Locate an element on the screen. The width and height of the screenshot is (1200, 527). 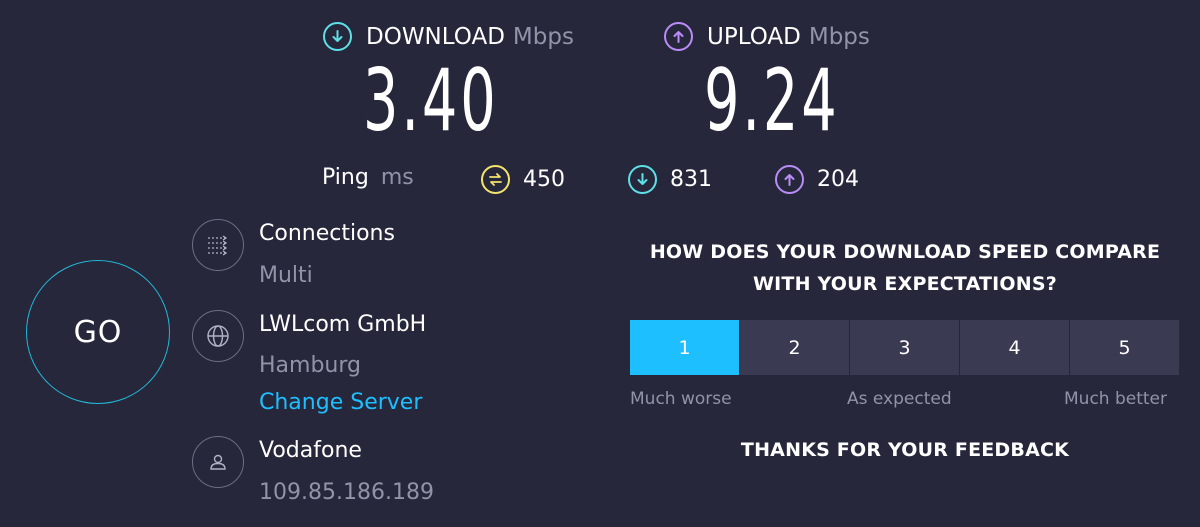
upload-speed-value: 9.24 is located at coordinates (772, 101).